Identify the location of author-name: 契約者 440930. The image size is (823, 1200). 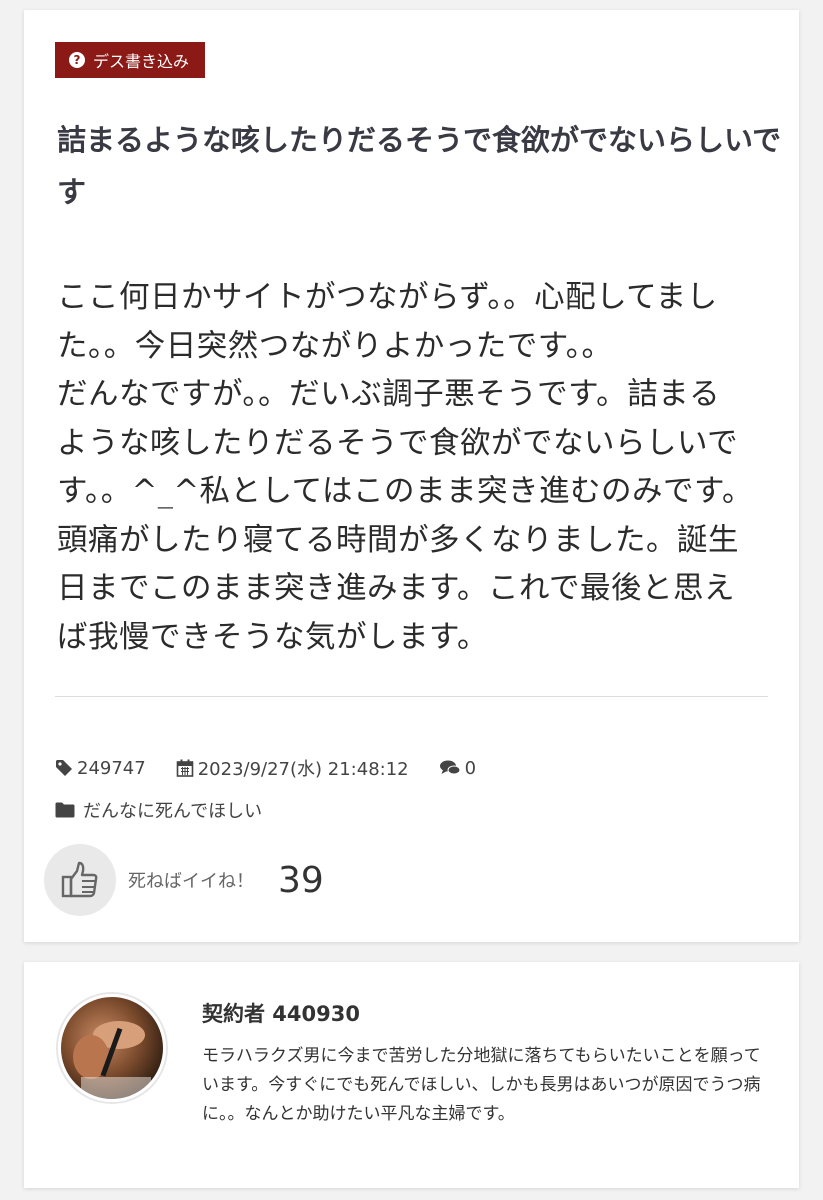
(281, 1013).